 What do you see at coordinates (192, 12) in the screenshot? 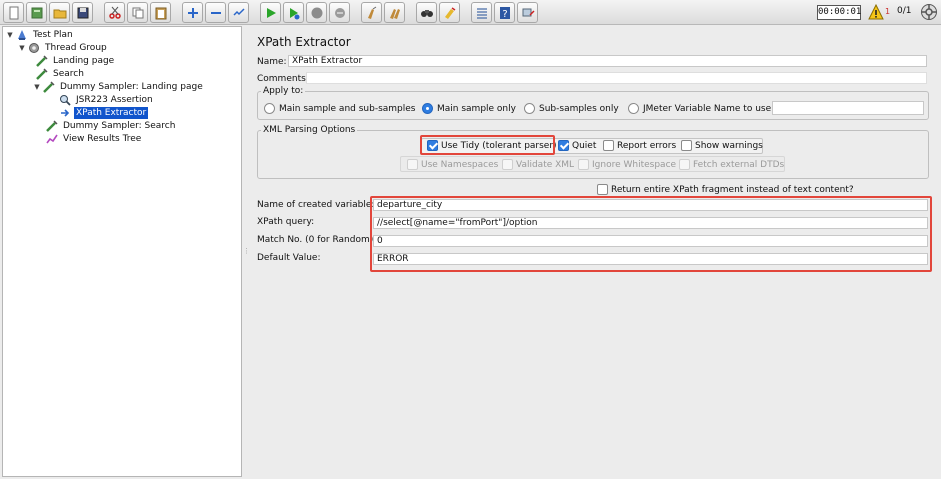
I see `expand-icon` at bounding box center [192, 12].